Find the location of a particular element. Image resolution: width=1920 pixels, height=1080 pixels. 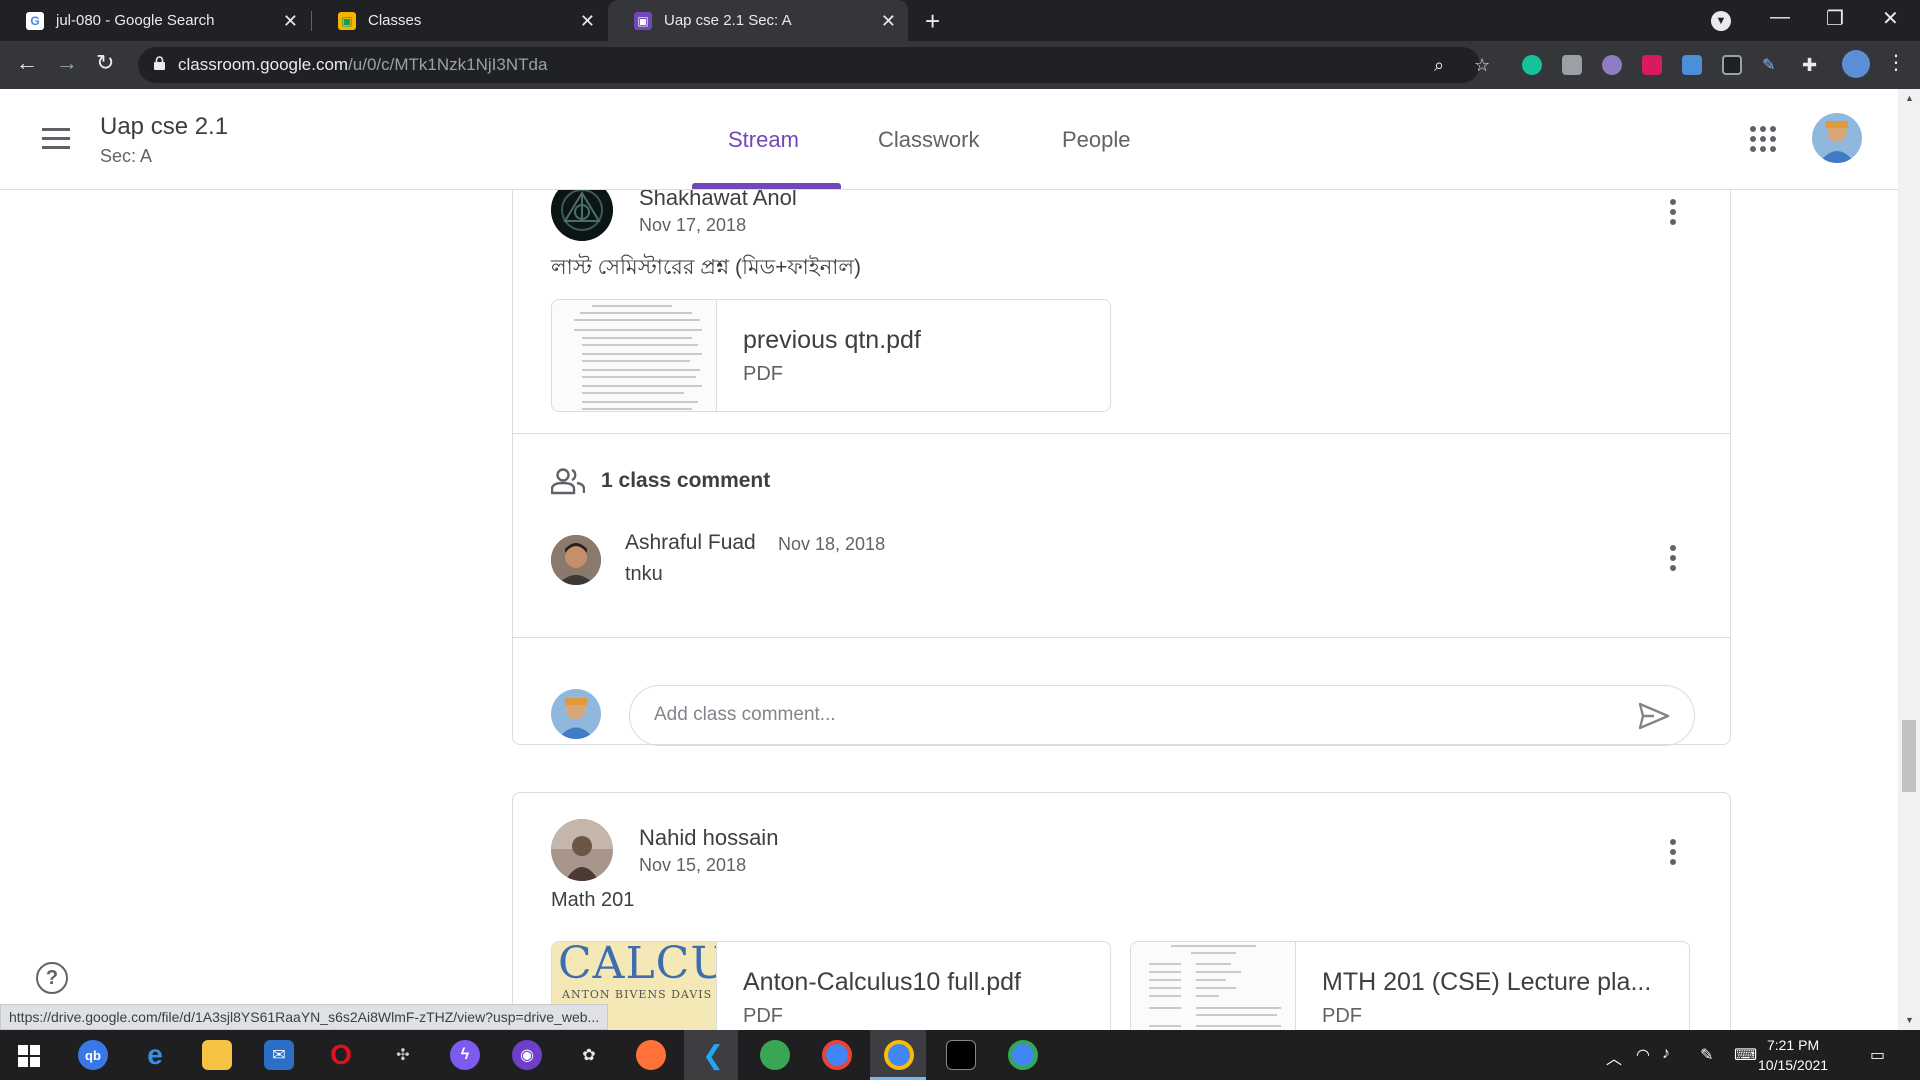

back-icon: ← is located at coordinates (27, 63).